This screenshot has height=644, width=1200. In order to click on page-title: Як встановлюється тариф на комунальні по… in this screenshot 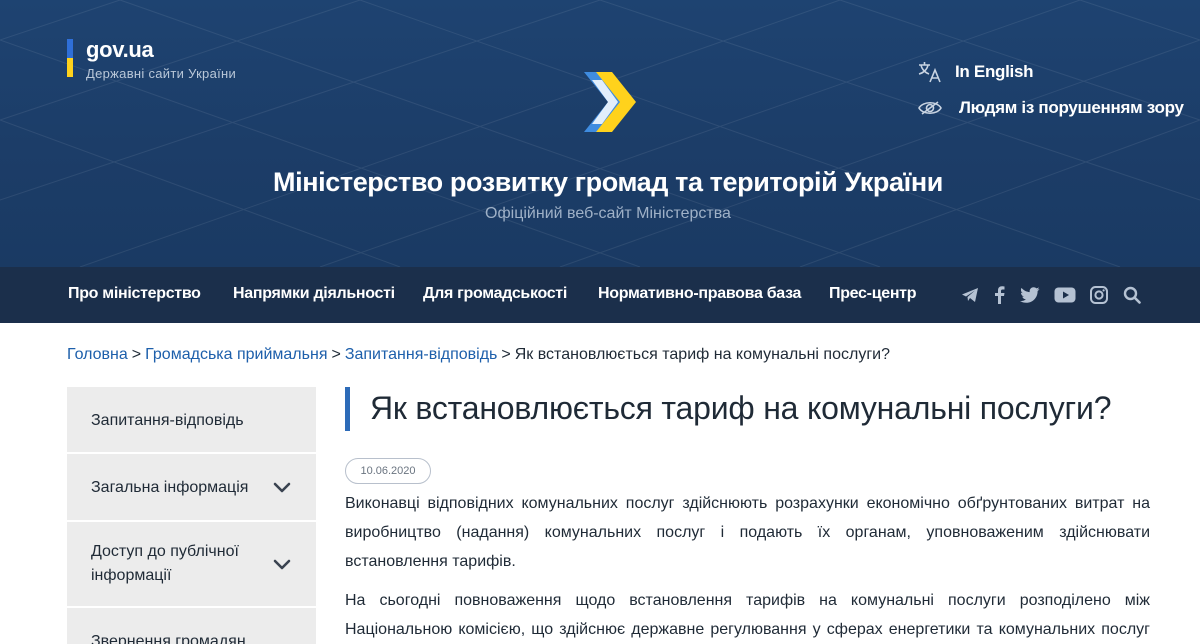, I will do `click(741, 408)`.